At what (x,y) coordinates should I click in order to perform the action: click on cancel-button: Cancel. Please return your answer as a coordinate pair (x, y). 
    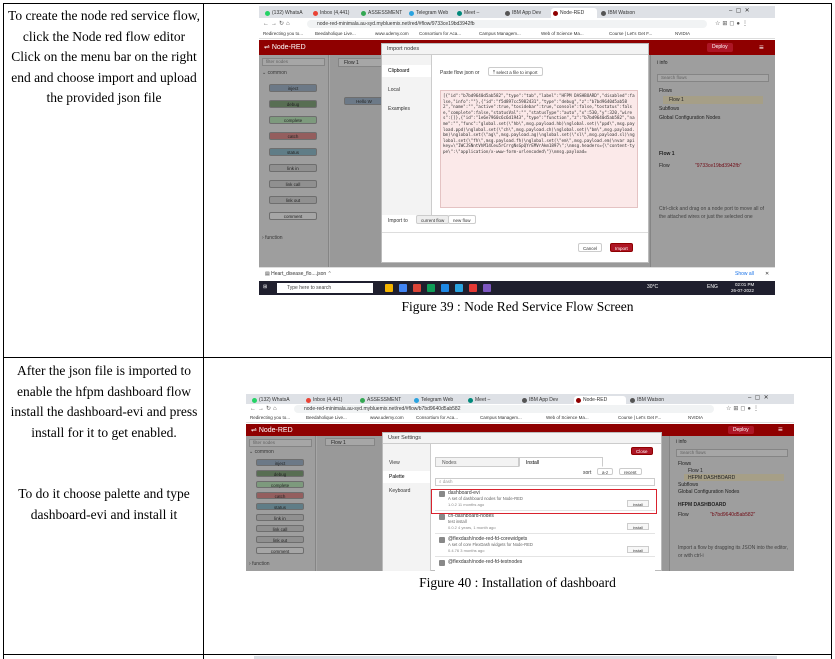
    Looking at the image, I should click on (590, 247).